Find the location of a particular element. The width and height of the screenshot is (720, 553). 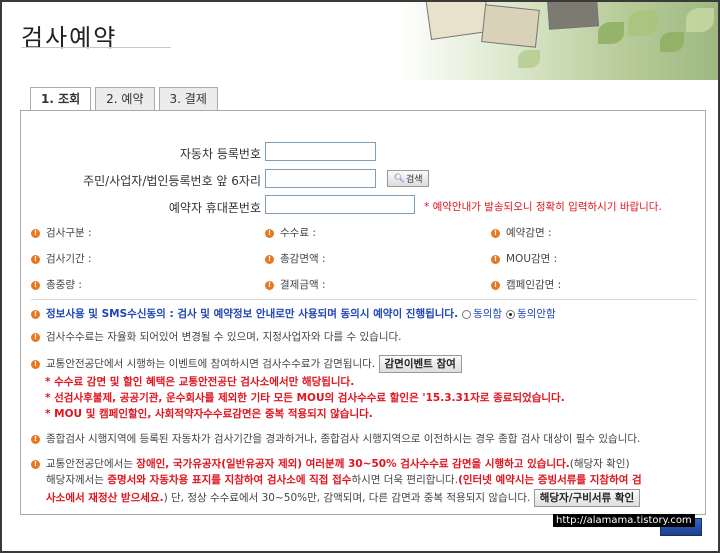

event-notice-text: 교통안전공단에서 시행하는 이벤트에 참여하시면 검사수수료가 감면됩니다. is located at coordinates (211, 364).